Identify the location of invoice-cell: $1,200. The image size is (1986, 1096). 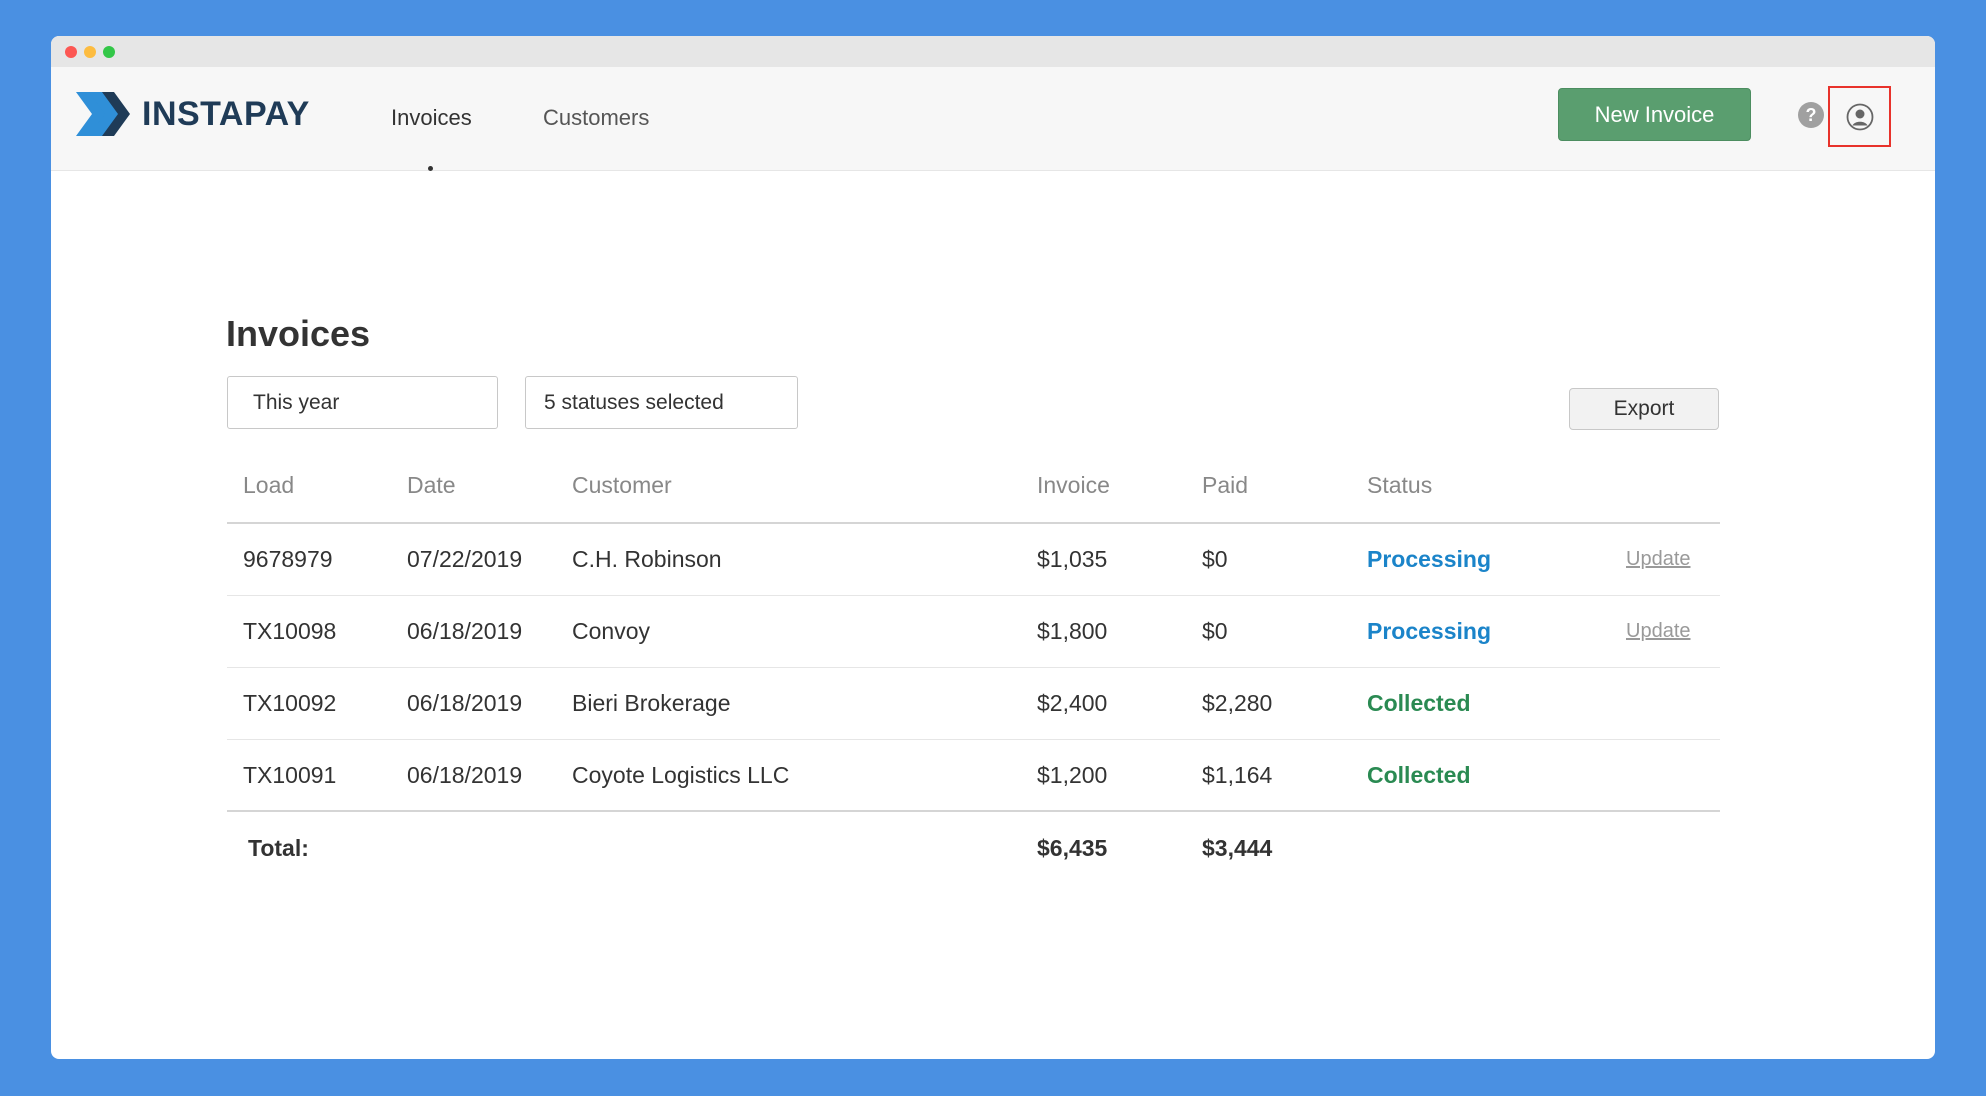
(1072, 774).